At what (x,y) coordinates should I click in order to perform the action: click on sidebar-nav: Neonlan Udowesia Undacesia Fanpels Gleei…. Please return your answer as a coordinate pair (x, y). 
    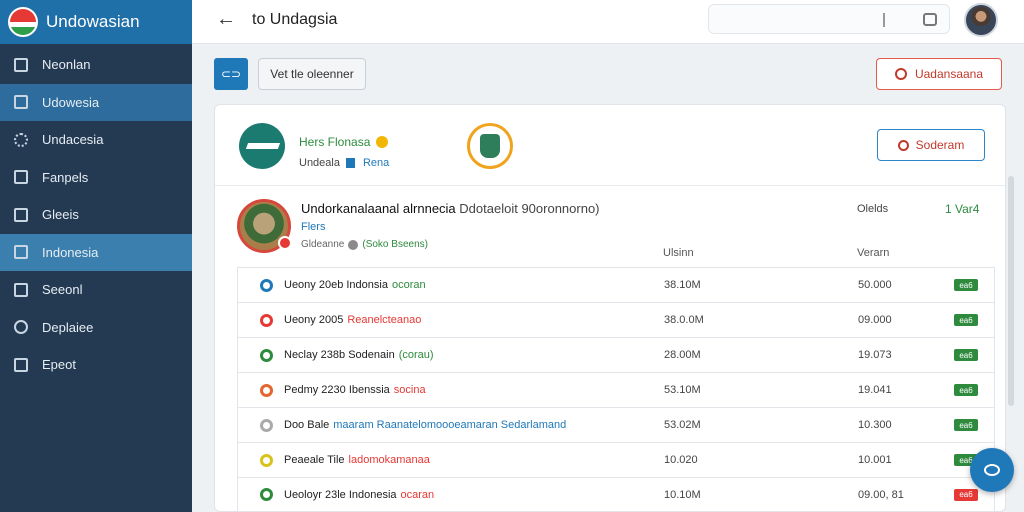
    Looking at the image, I should click on (96, 215).